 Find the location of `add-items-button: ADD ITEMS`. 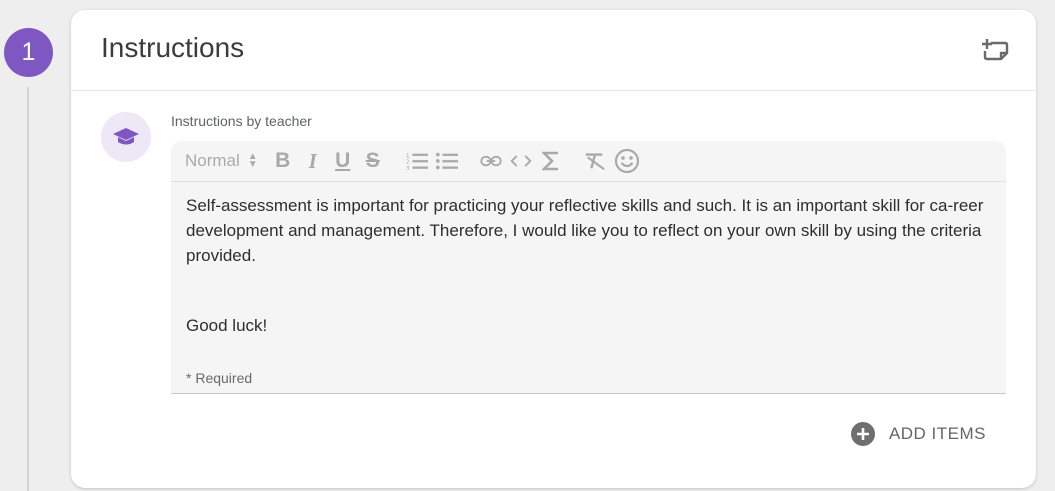

add-items-button: ADD ITEMS is located at coordinates (918, 434).